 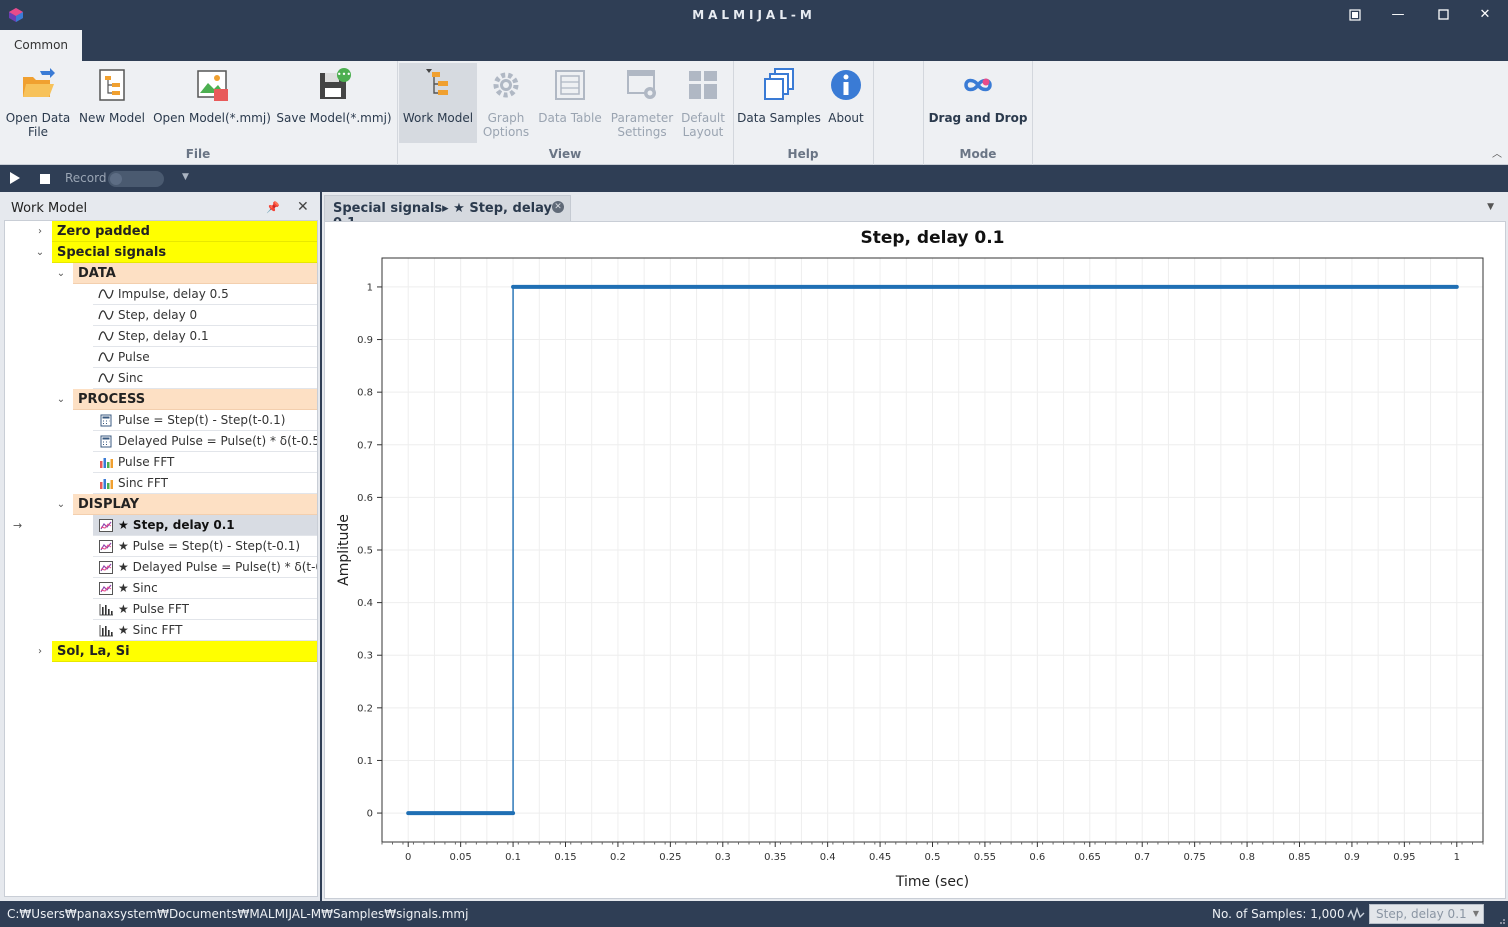 I want to click on restore-layout-button, so click(x=1355, y=15).